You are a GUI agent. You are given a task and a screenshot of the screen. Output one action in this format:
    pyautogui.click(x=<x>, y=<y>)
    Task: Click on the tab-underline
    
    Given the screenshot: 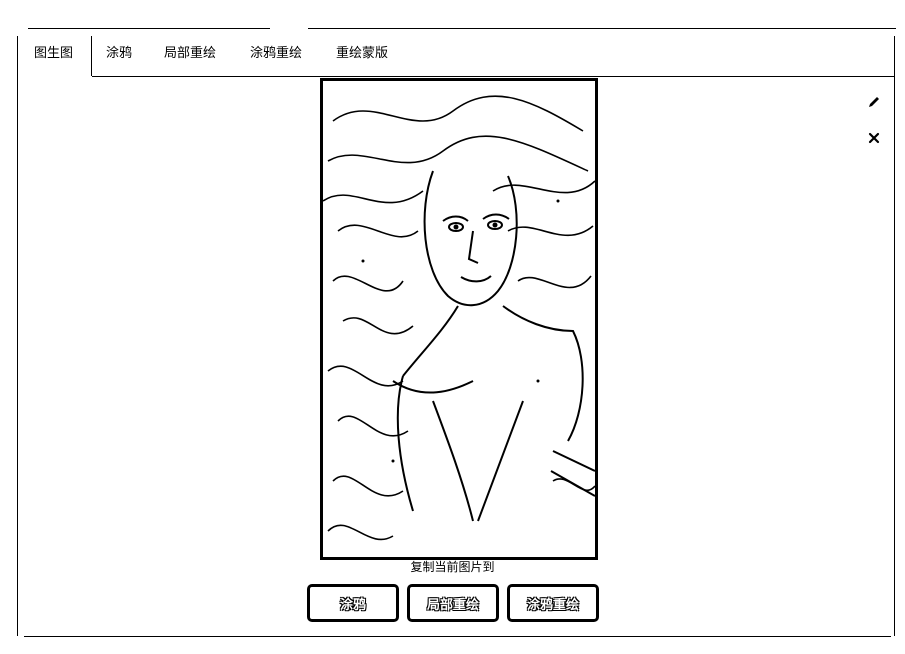 What is the action you would take?
    pyautogui.click(x=493, y=76)
    